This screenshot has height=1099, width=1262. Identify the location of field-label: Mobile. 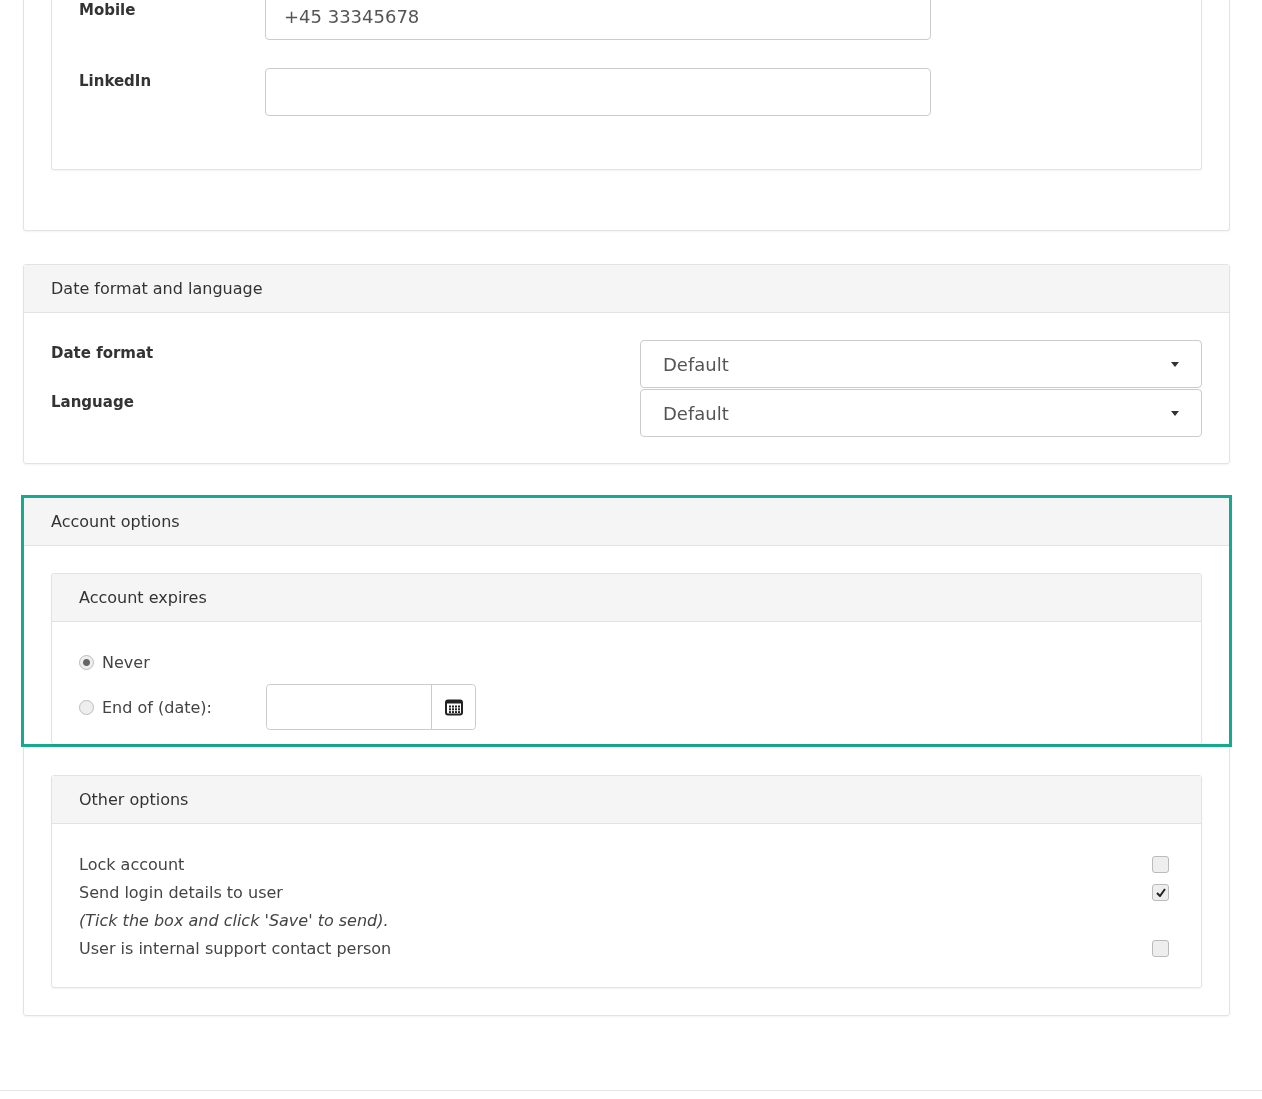
(108, 10).